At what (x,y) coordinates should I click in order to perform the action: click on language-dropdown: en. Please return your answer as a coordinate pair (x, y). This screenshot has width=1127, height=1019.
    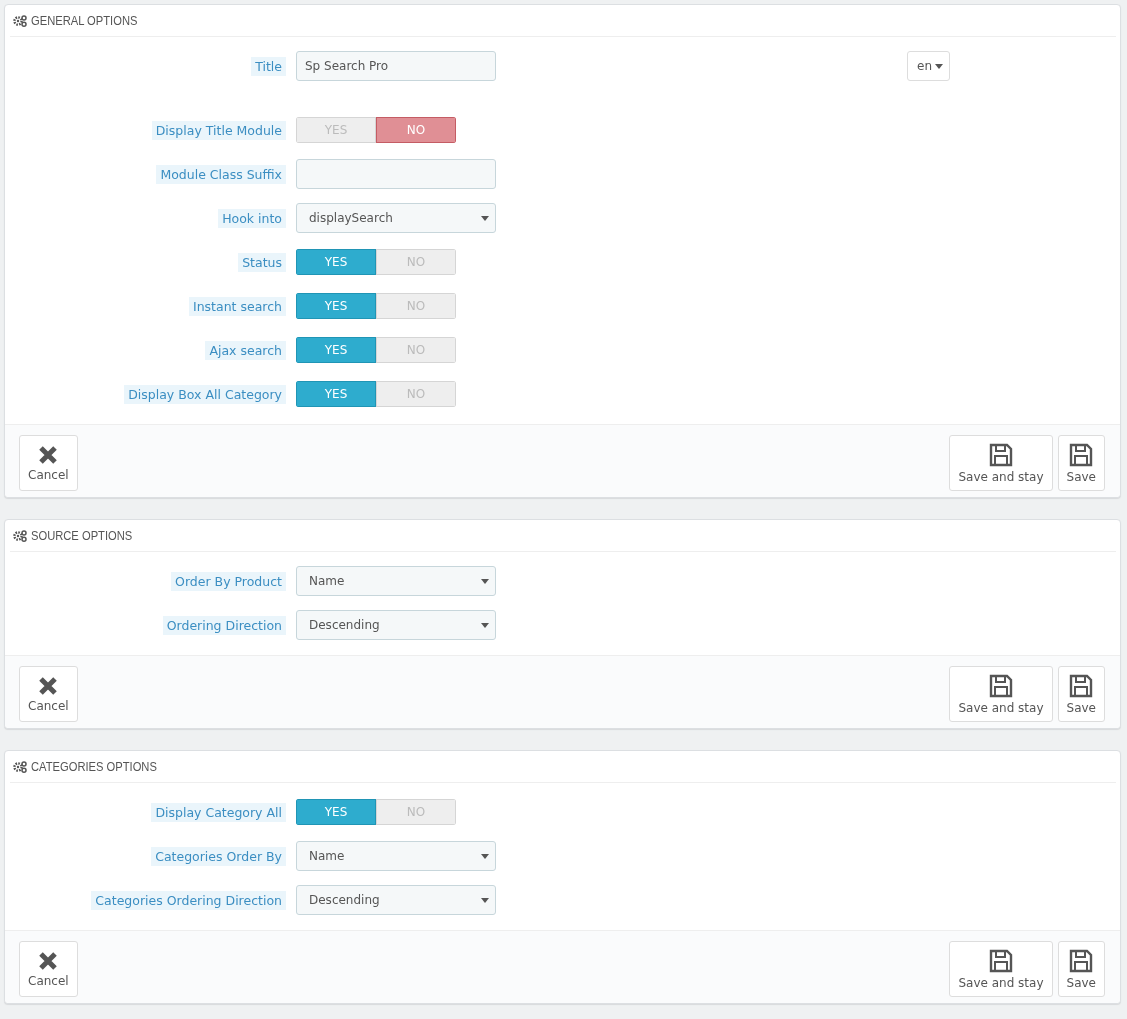
    Looking at the image, I should click on (928, 66).